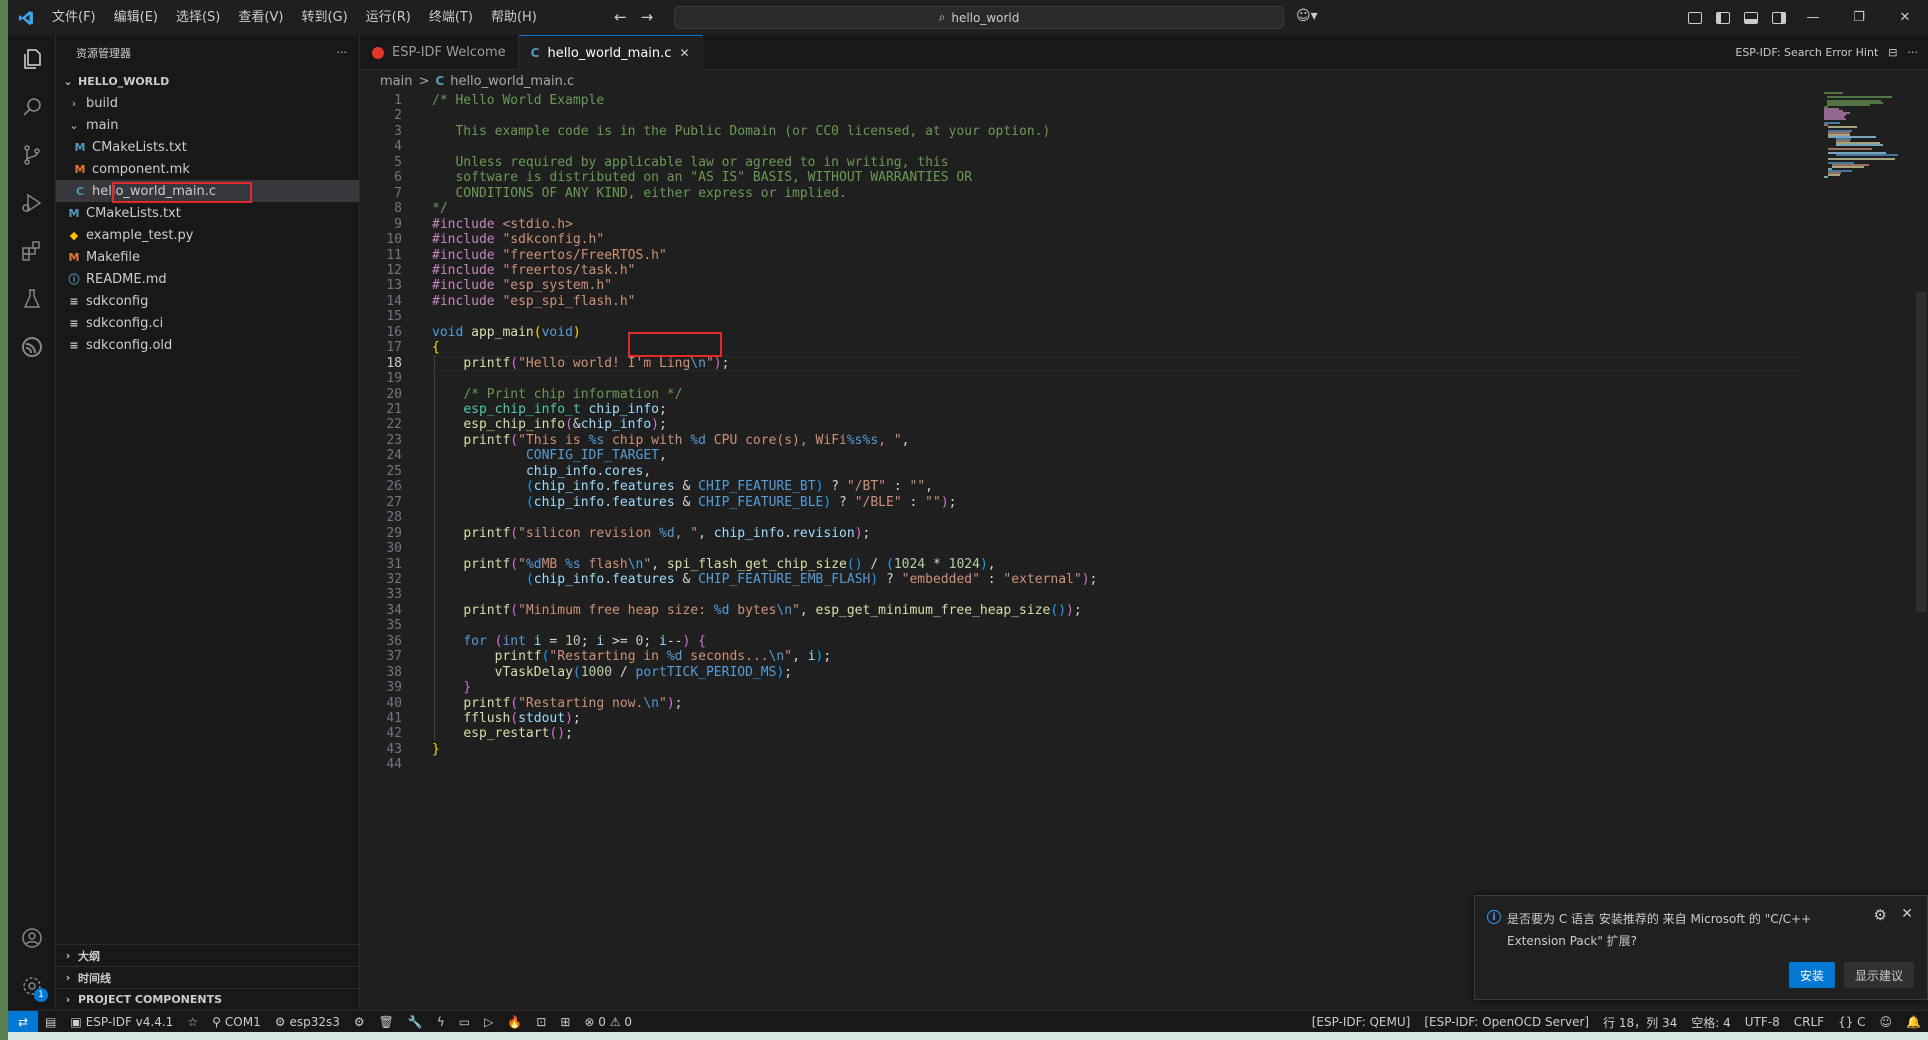 Image resolution: width=1928 pixels, height=1040 pixels. What do you see at coordinates (1905, 17) in the screenshot?
I see `close-window-button: ✕` at bounding box center [1905, 17].